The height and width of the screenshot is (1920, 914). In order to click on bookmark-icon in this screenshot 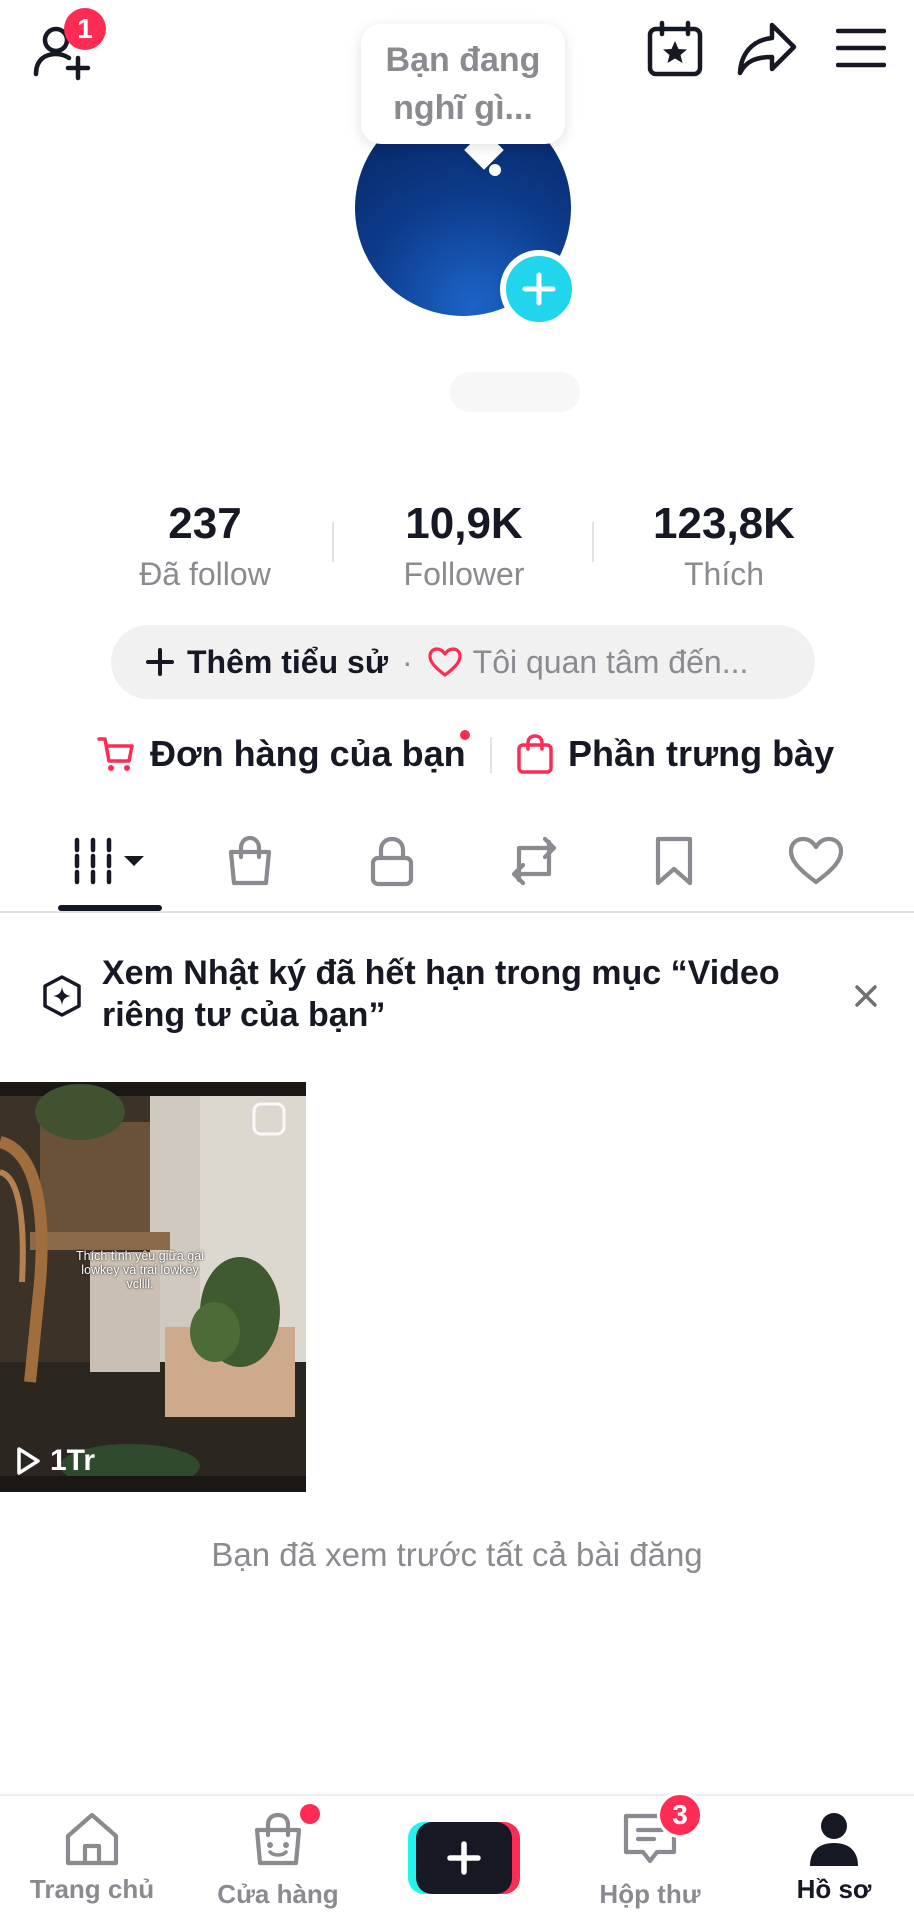, I will do `click(674, 861)`.